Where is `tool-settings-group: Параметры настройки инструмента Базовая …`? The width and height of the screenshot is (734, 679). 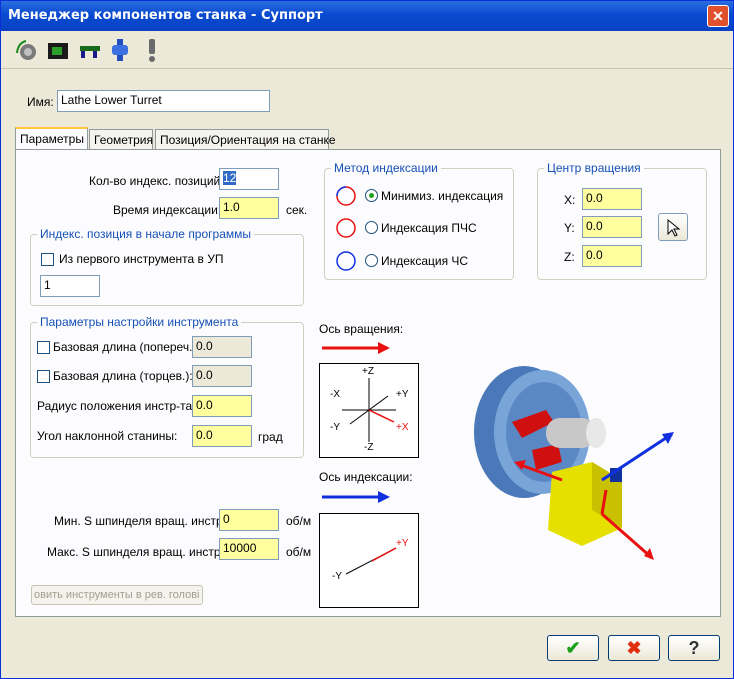
tool-settings-group: Параметры настройки инструмента Базовая … is located at coordinates (167, 386).